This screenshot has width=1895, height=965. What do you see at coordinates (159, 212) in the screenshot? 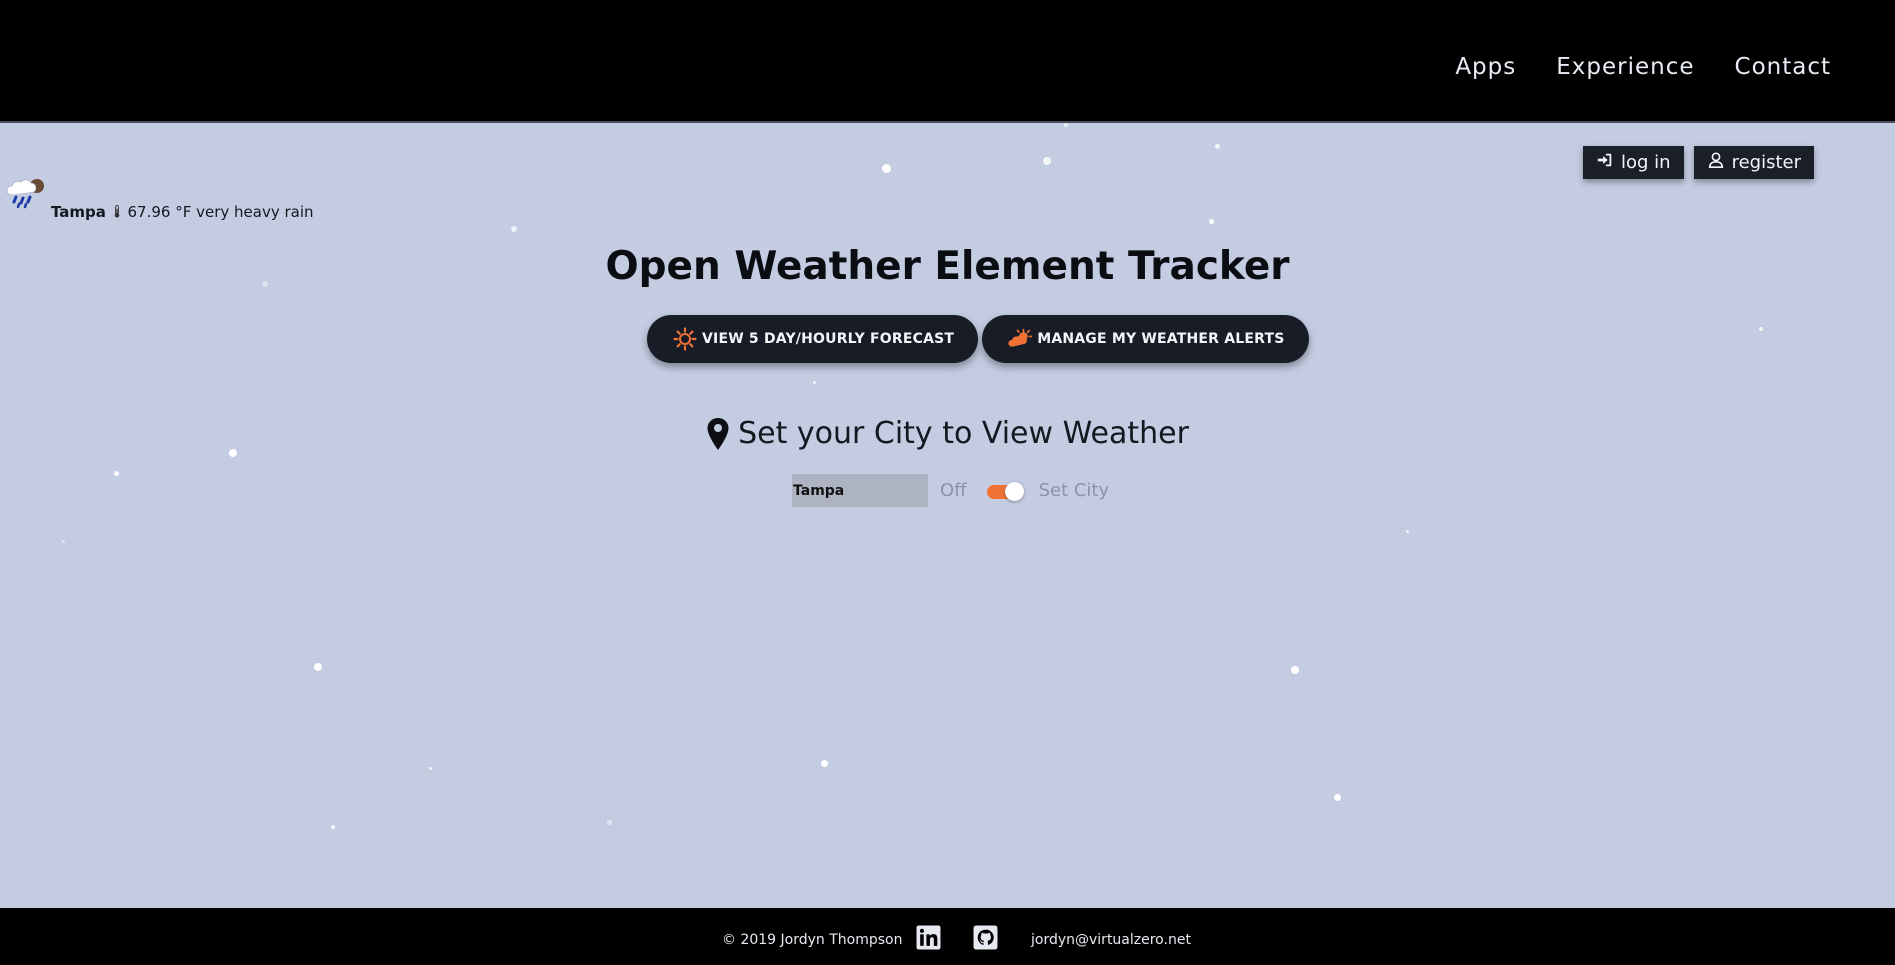
I see `current-temperature: 67.96 °F` at bounding box center [159, 212].